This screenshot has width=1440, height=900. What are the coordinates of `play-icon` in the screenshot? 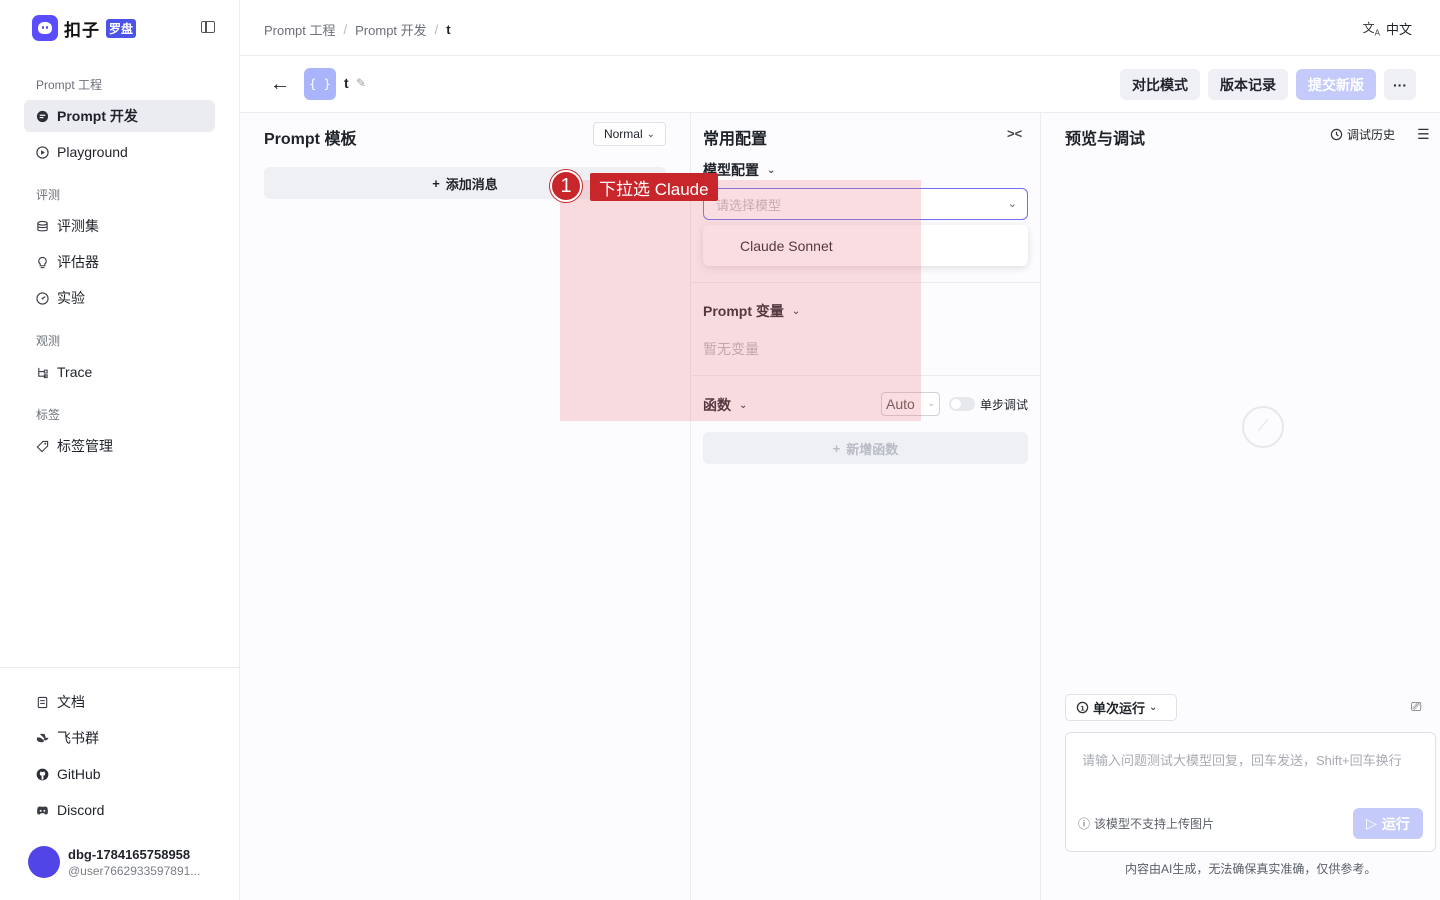 It's located at (42, 152).